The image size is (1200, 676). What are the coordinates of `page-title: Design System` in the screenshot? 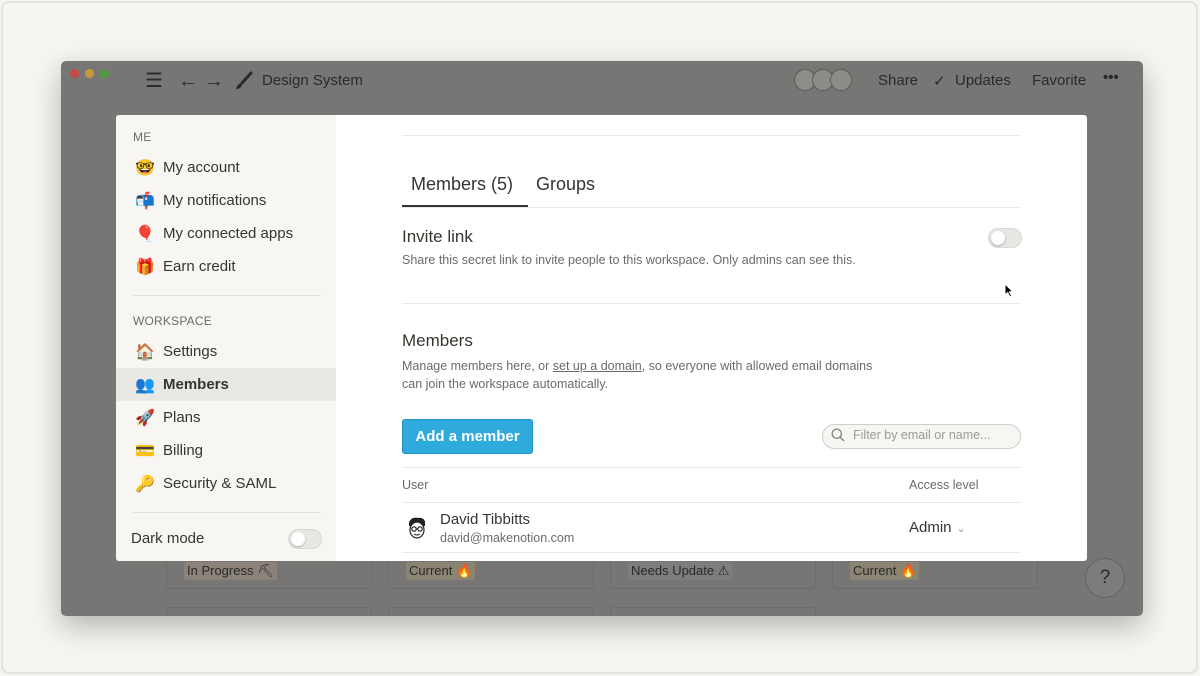 It's located at (312, 80).